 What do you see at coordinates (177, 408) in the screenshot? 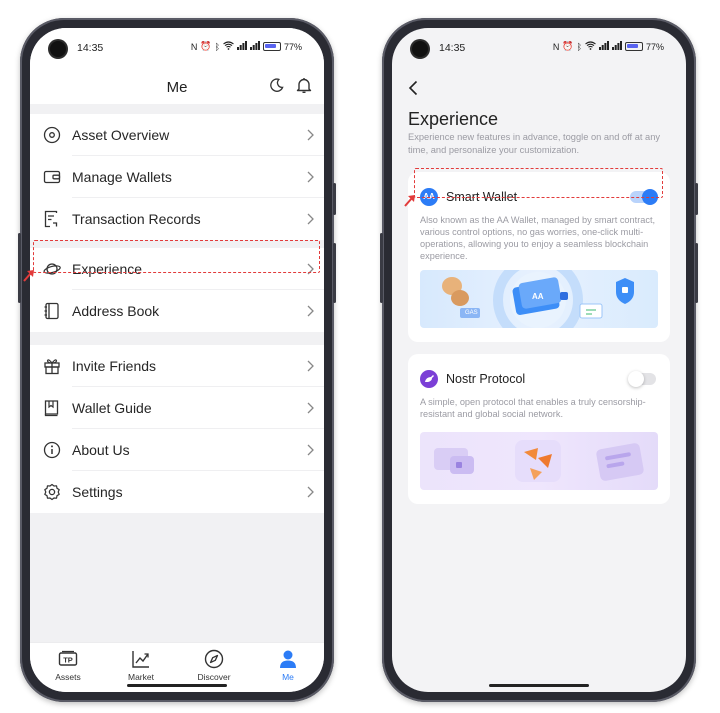
I see `menu-item-wallet-guide: Wallet Guide` at bounding box center [177, 408].